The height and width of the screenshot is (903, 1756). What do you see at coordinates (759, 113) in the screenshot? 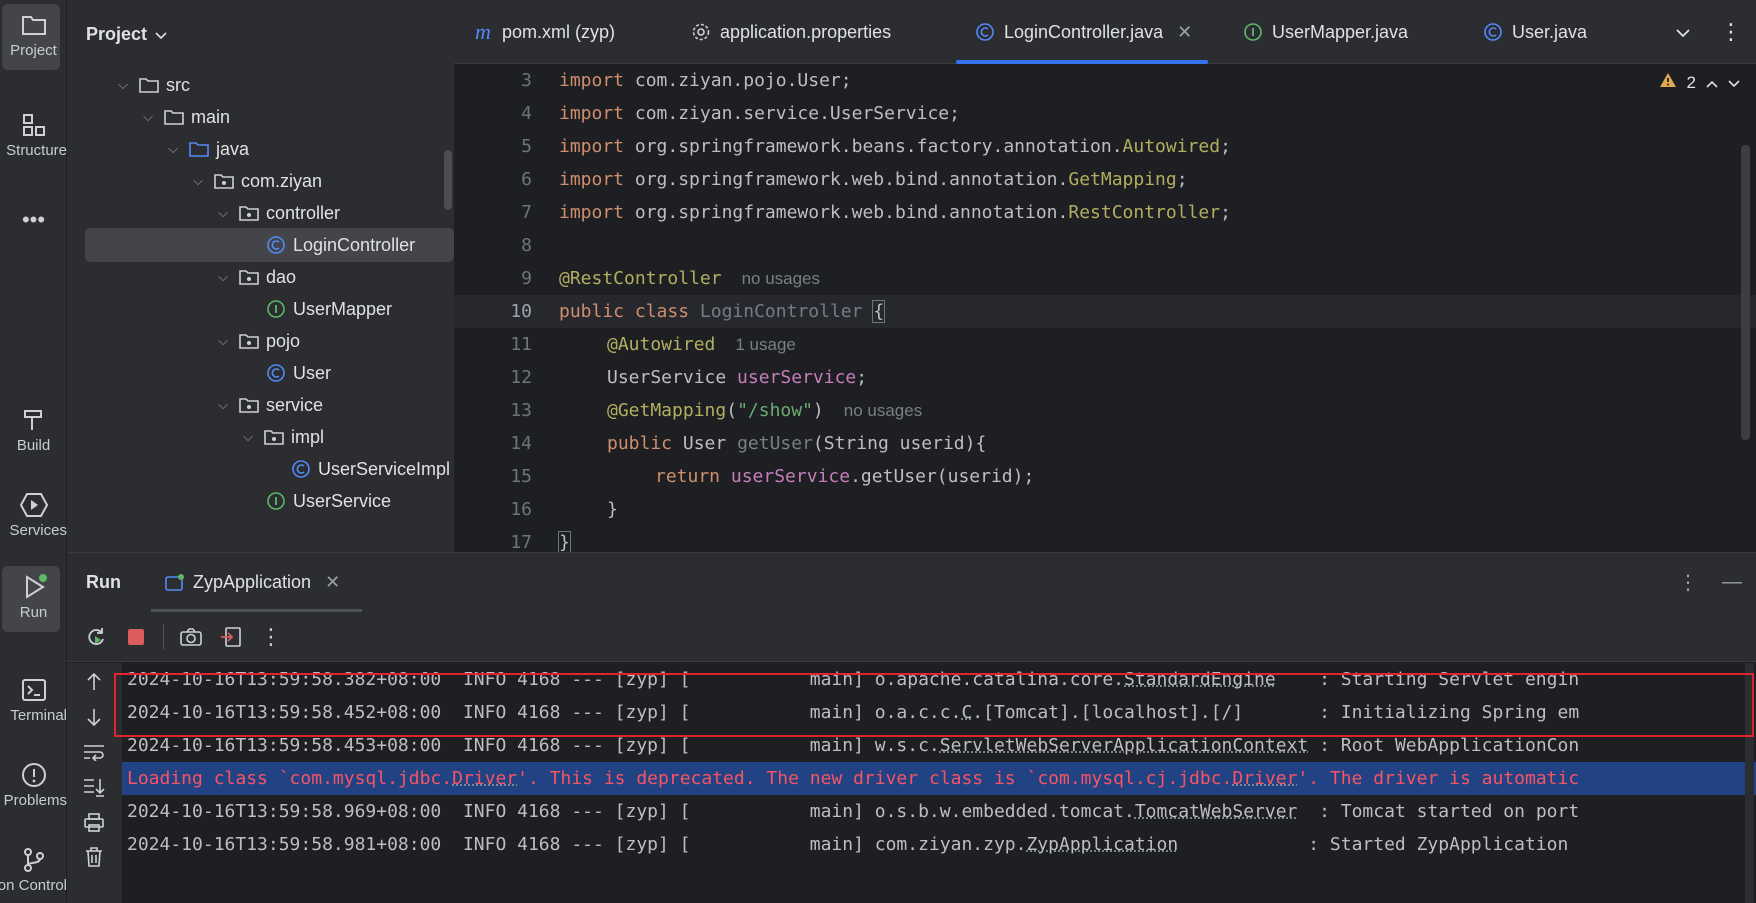
I see `code-text: import com.ziyan.service.UserService;` at bounding box center [759, 113].